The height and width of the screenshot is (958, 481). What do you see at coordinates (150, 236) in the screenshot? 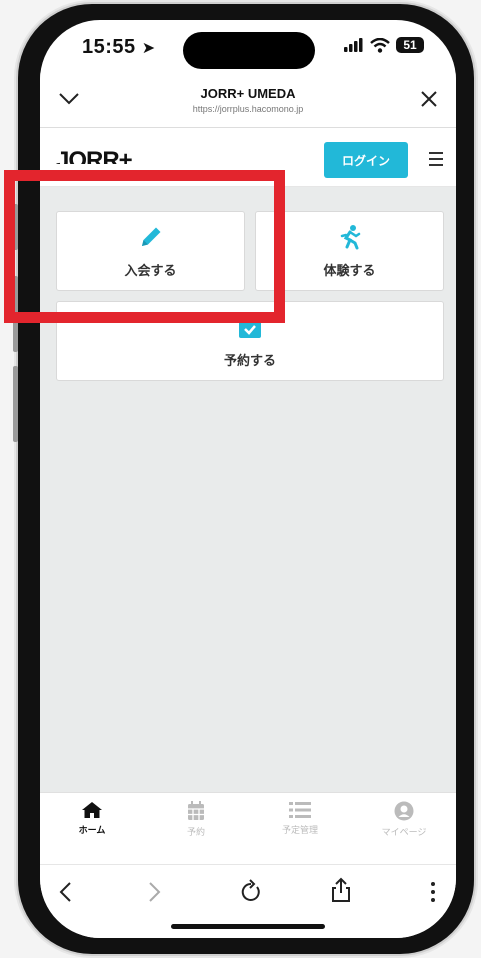
I see `pencil-icon` at bounding box center [150, 236].